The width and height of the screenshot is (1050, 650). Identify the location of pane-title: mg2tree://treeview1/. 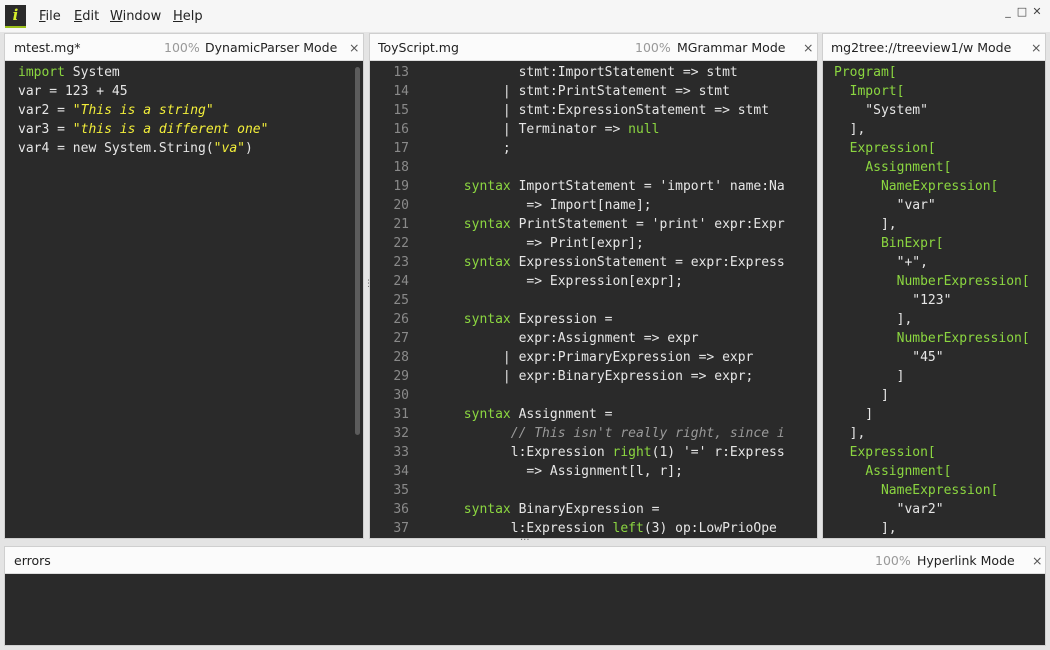
(897, 47).